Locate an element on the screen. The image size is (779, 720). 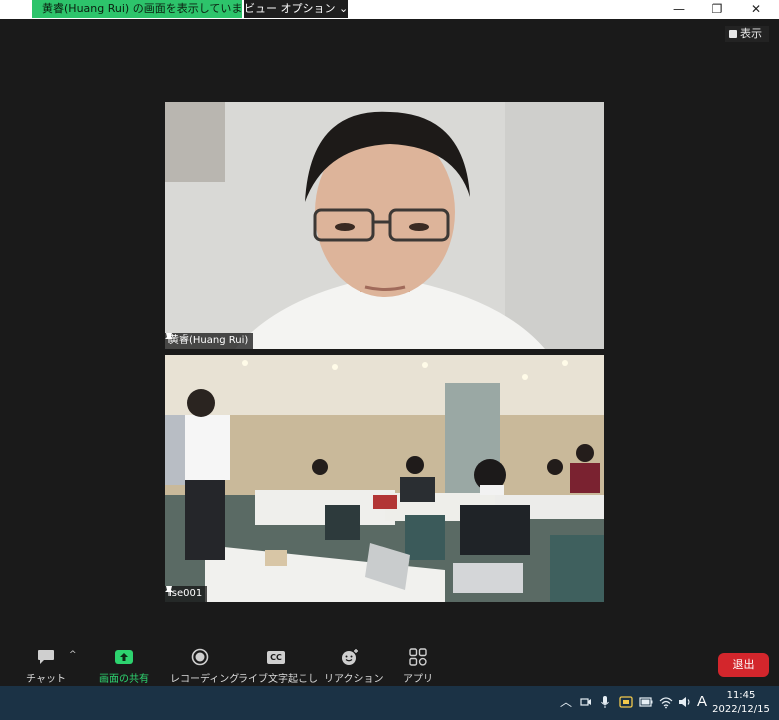
live-captions-button: CC ライブ文字起こし is located at coordinates (278, 667).